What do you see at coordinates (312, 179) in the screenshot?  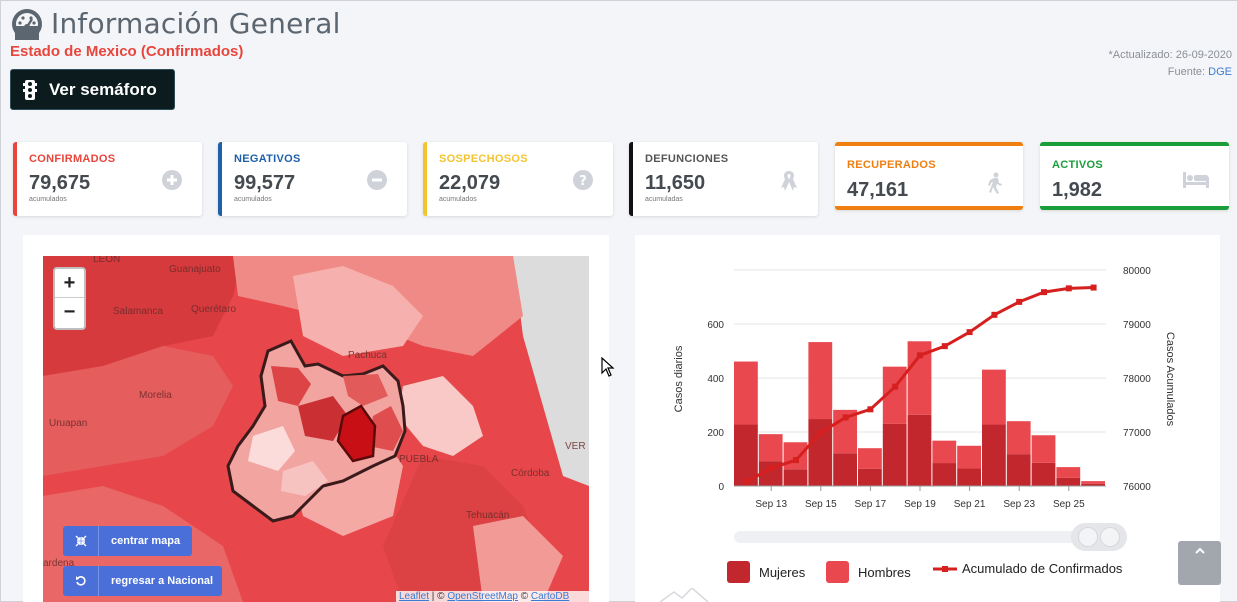 I see `card-negativos: NEGATIVOS 99,577 acumulados` at bounding box center [312, 179].